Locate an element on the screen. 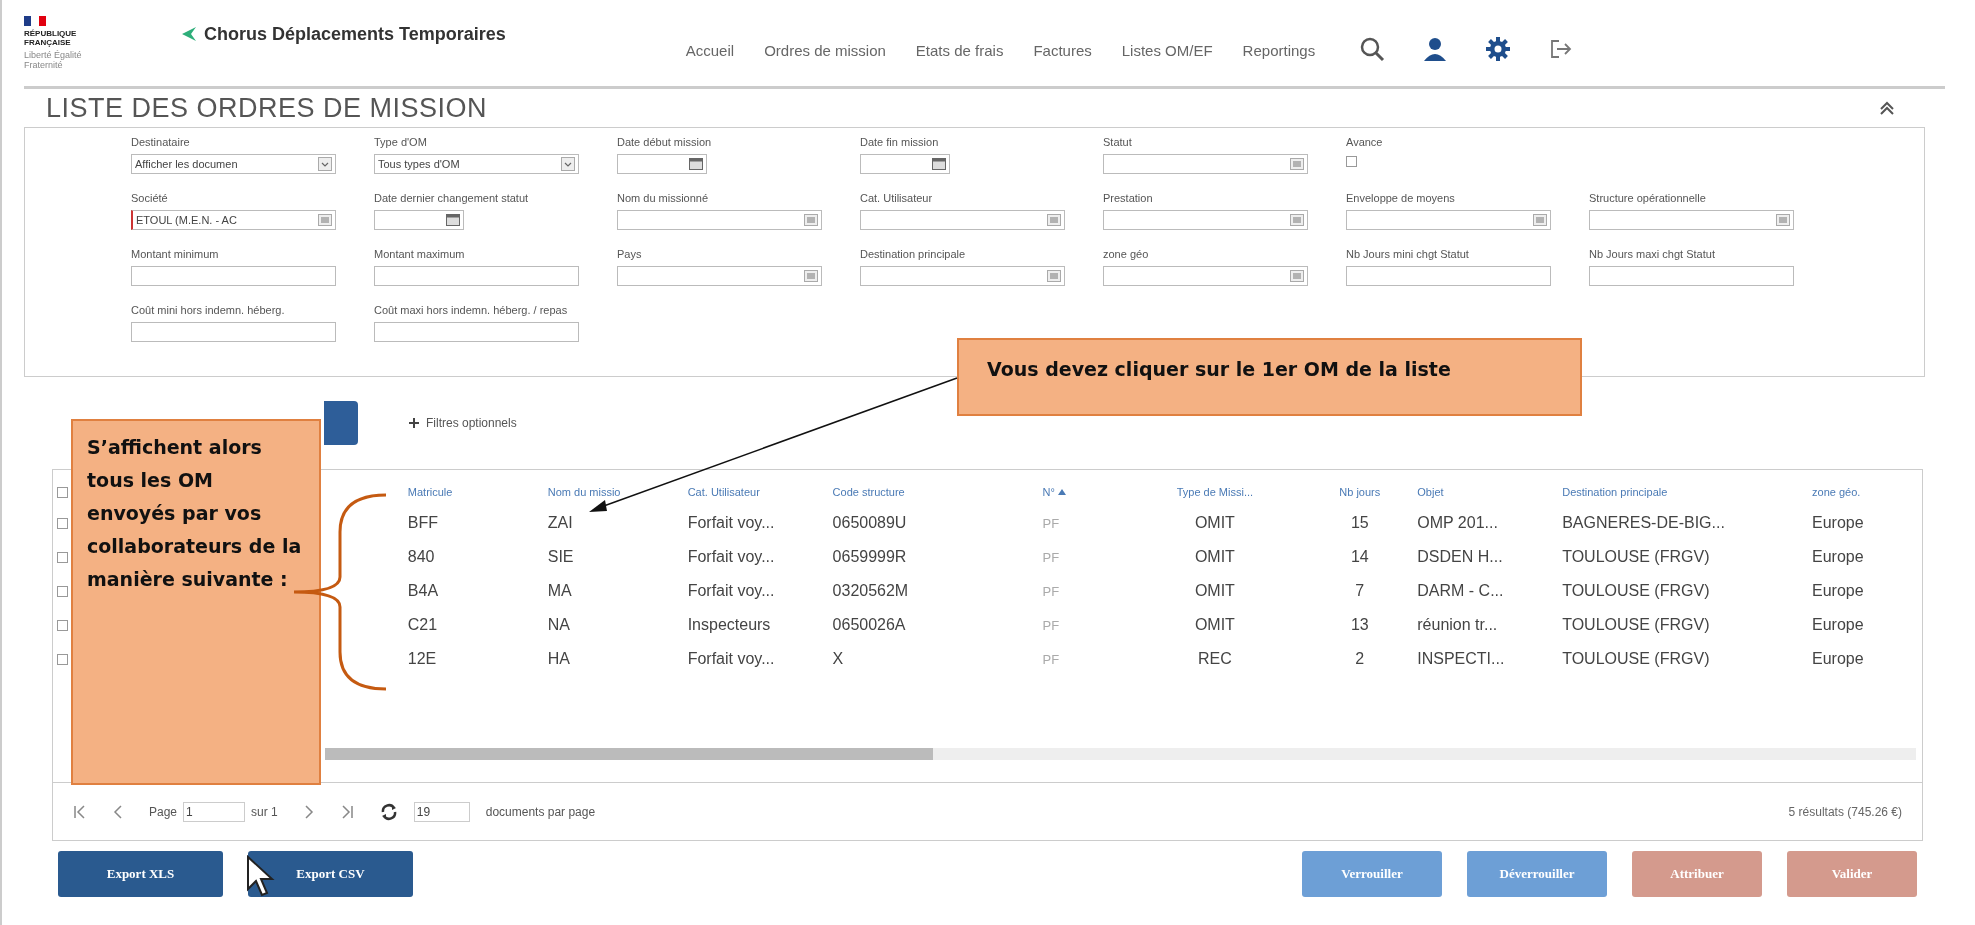  scrollbar-thumb is located at coordinates (629, 754).